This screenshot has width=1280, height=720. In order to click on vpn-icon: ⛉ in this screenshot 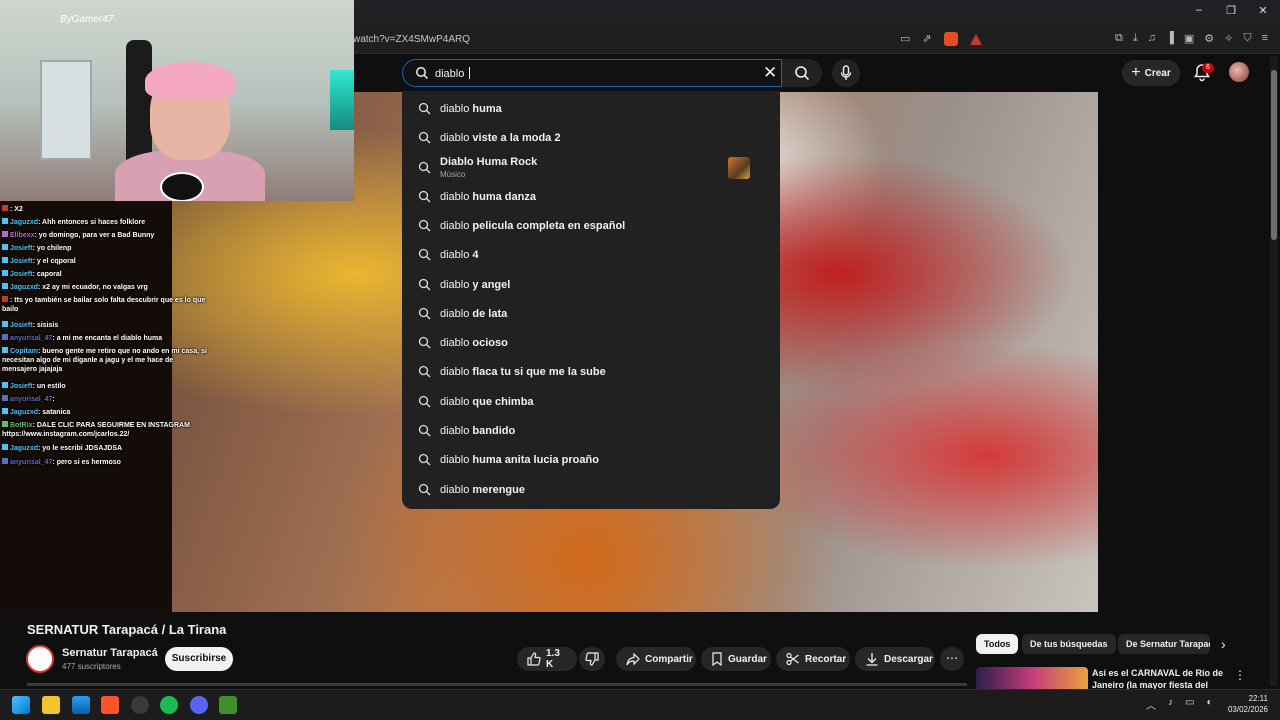, I will do `click(1247, 38)`.